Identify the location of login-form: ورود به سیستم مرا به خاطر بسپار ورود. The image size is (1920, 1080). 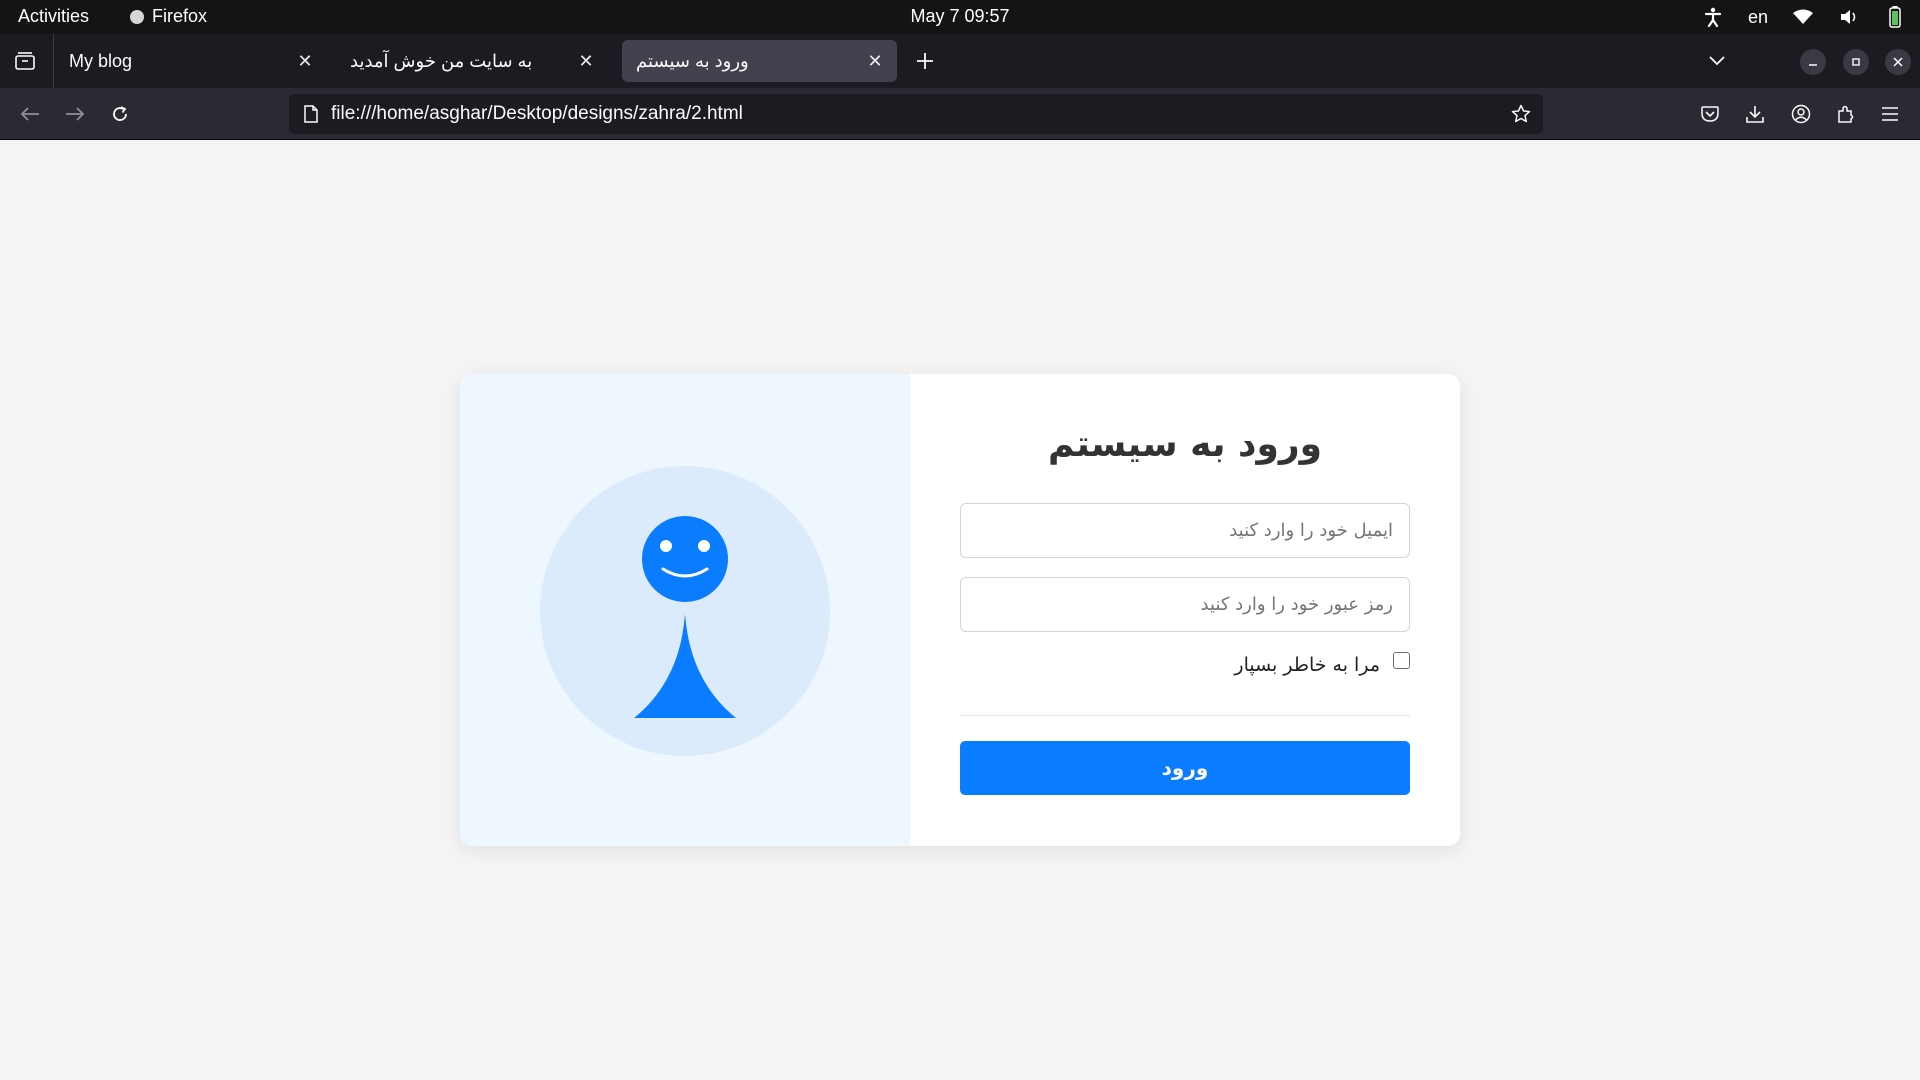
(1185, 610).